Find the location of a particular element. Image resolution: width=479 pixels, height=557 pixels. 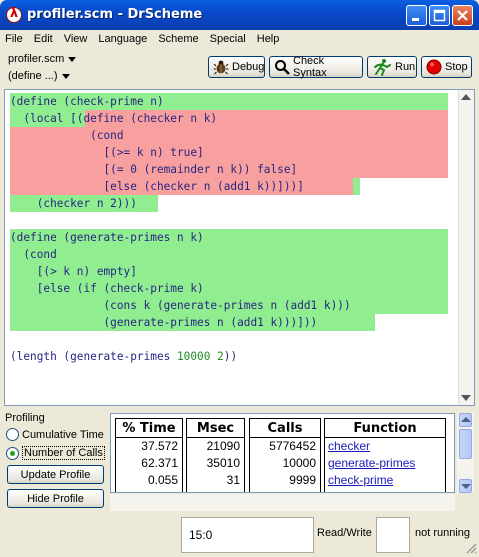

update-profile-label: Update Profile is located at coordinates (55, 474).